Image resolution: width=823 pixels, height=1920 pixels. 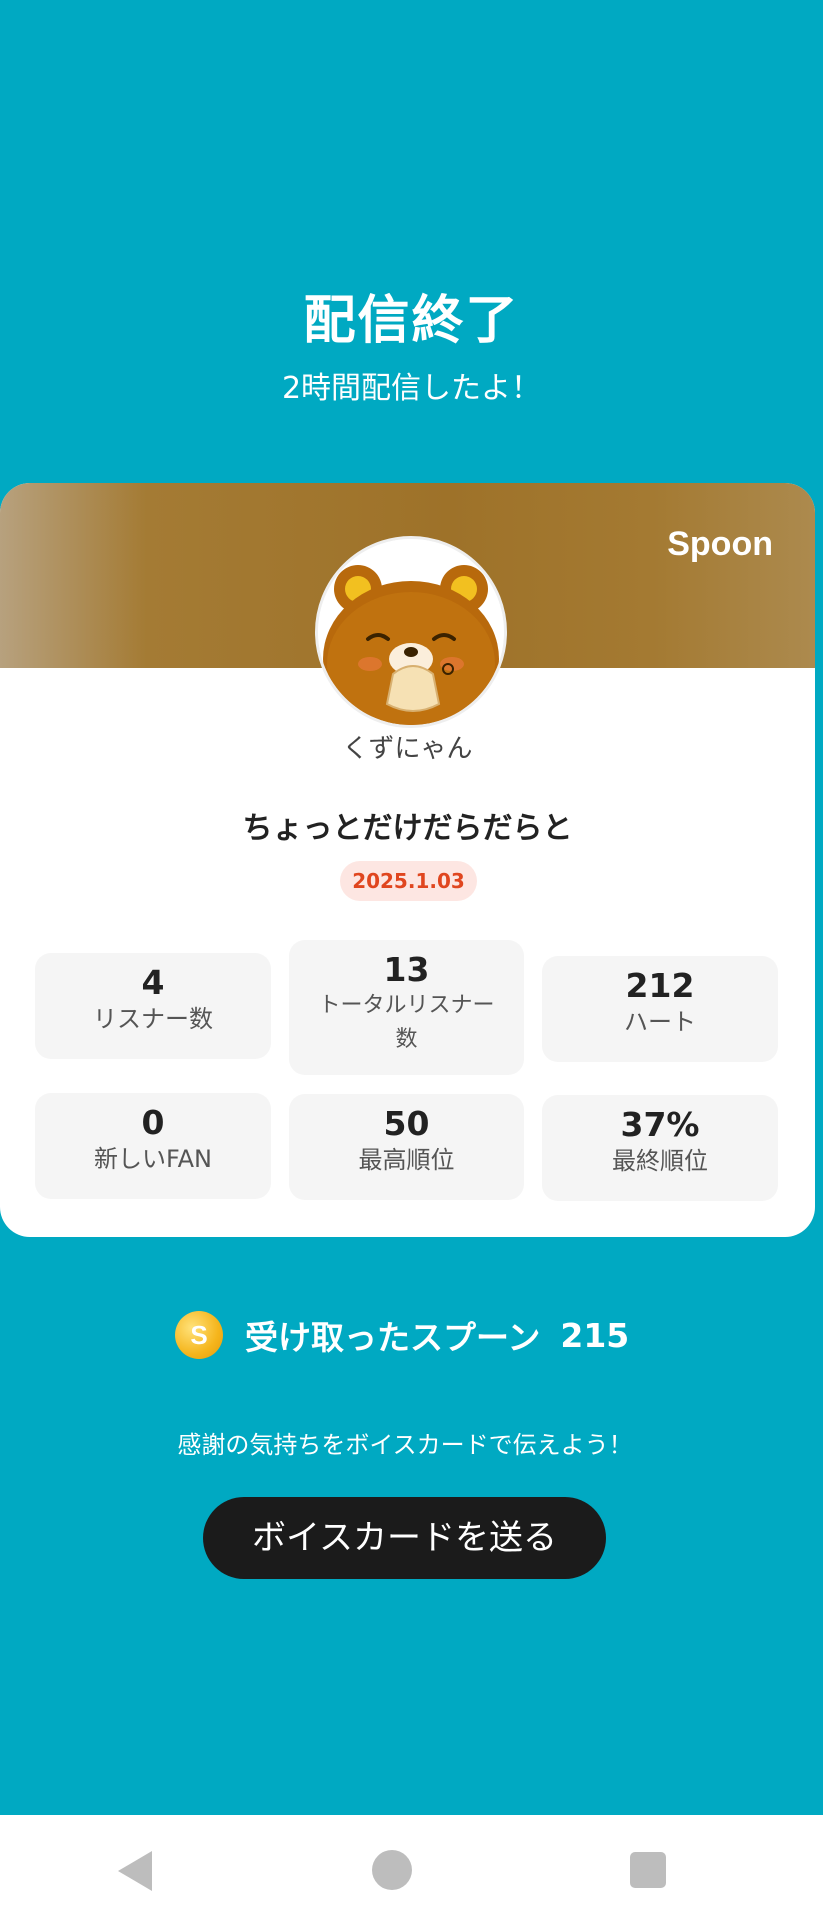 I want to click on received-spoons: S 受け取ったスプーン 215, so click(x=402, y=1335).